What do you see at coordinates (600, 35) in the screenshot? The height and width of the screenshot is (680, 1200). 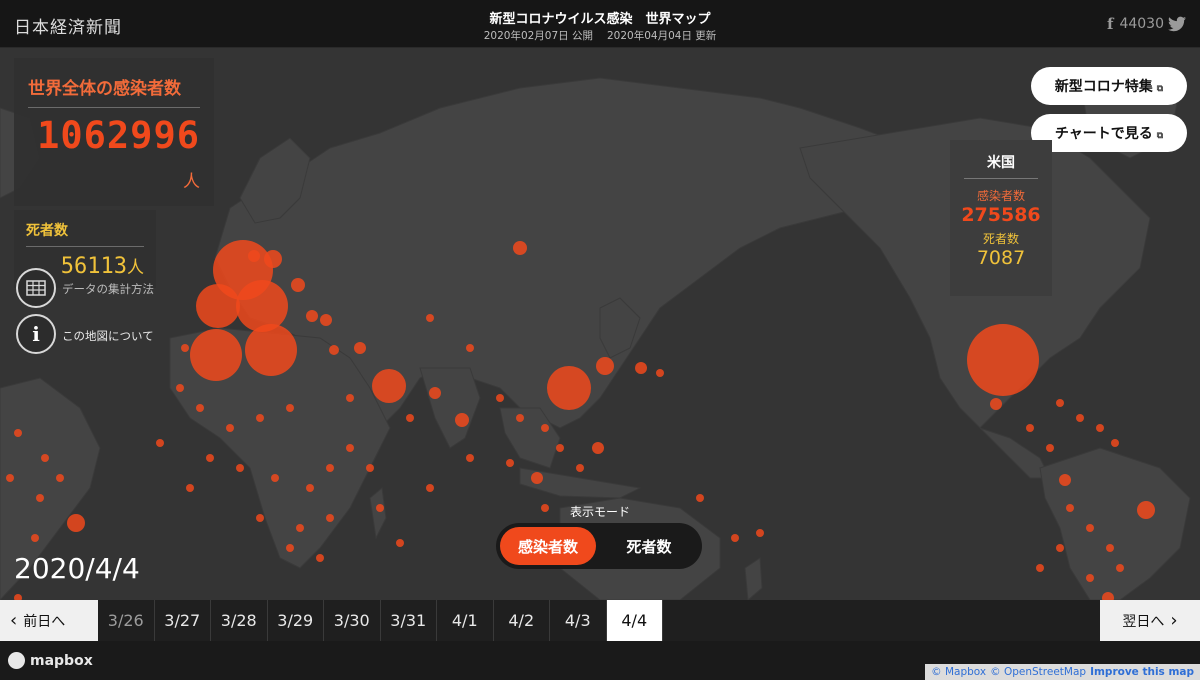 I see `publish-info: 2020年02月07日 公開 2020年04月04日 更新` at bounding box center [600, 35].